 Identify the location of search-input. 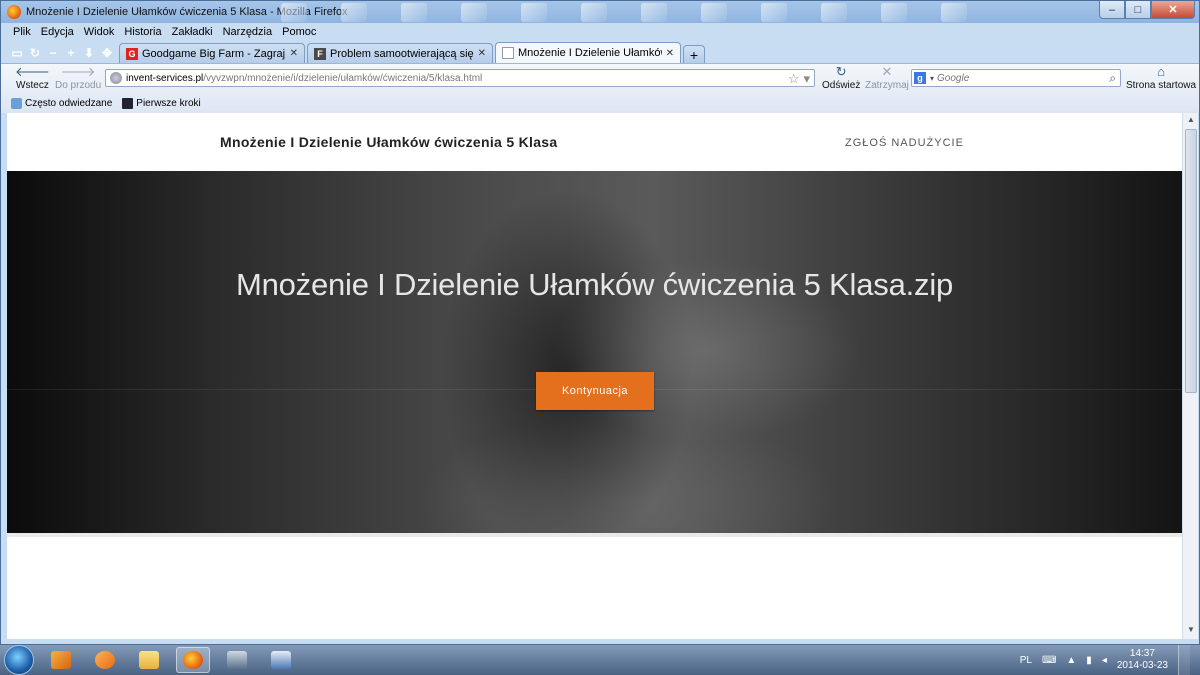
(1017, 78).